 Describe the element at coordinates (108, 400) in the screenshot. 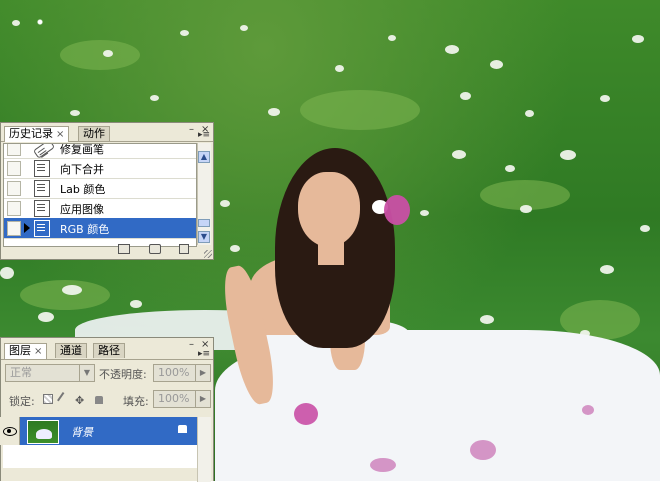

I see `lock-row: 锁定: ✥ 填充: 100% ▶` at that location.